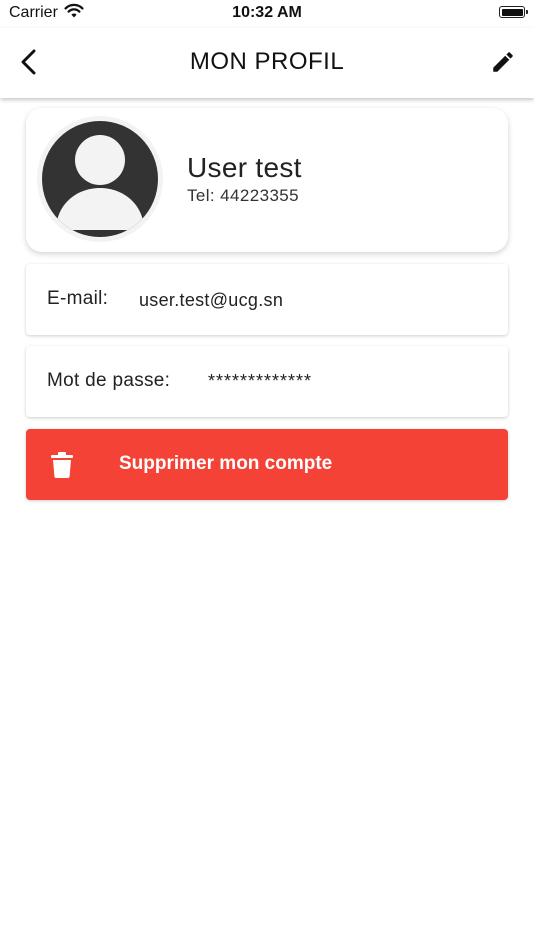 This screenshot has width=534, height=950. I want to click on user-phone: Tel: 44223355, so click(243, 195).